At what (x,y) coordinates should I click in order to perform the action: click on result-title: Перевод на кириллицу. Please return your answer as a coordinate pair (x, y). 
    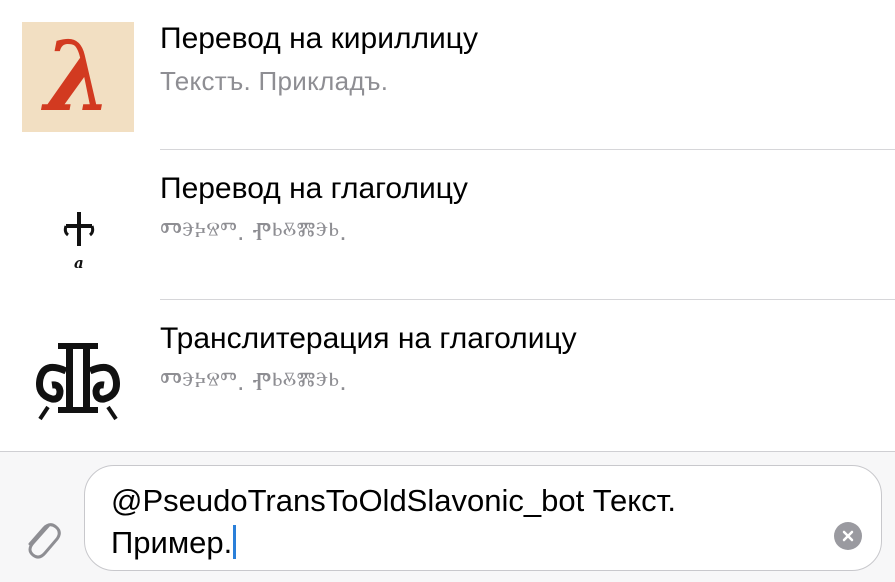
    Looking at the image, I should click on (319, 38).